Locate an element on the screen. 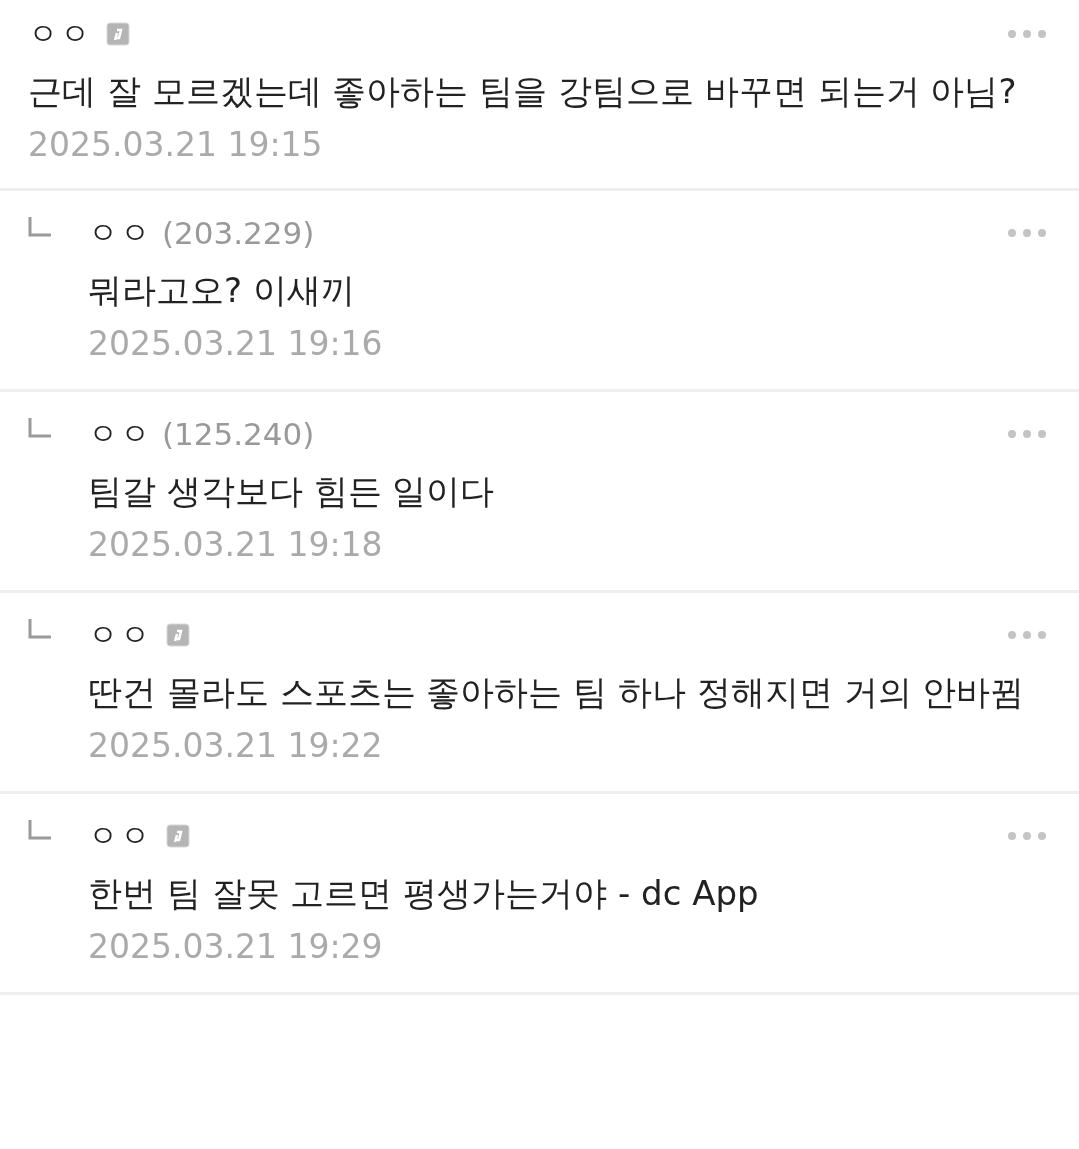 The width and height of the screenshot is (1079, 1149). comment-date: 2025.03.21 19:29 is located at coordinates (236, 947).